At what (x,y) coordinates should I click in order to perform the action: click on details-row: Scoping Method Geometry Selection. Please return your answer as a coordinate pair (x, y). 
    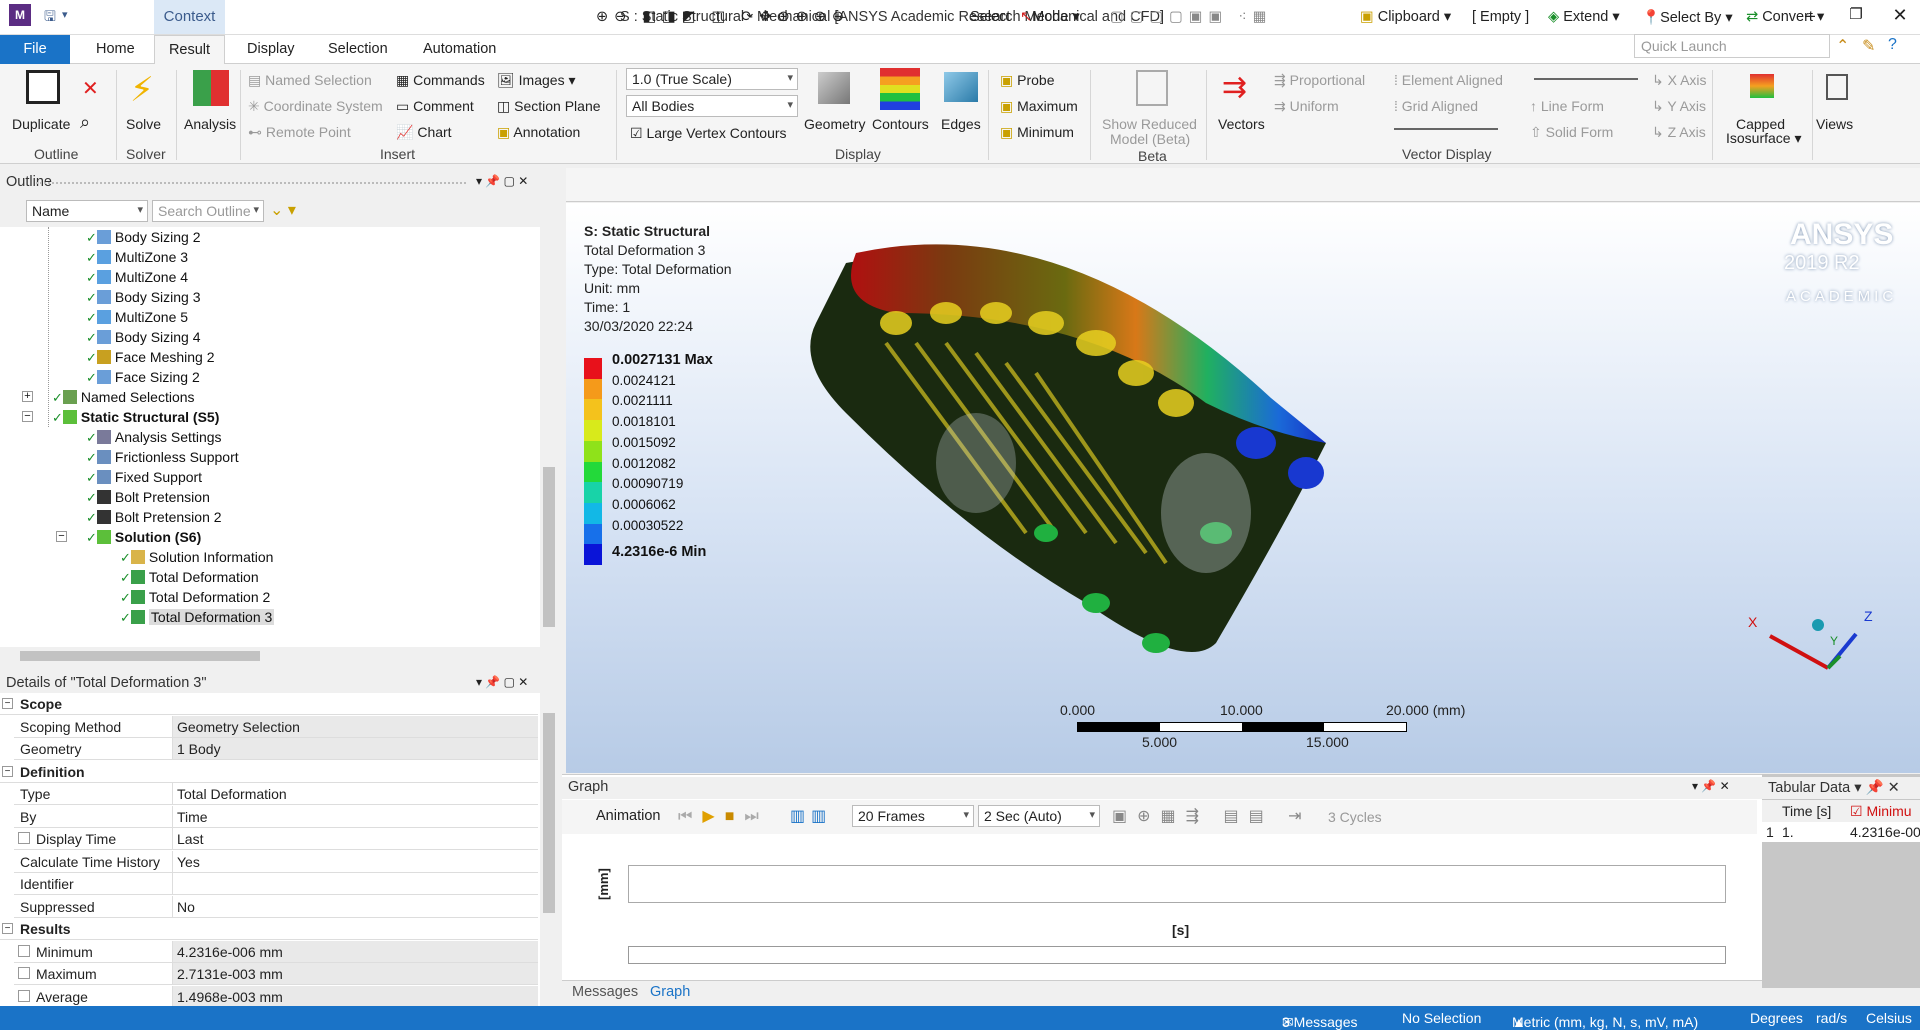
    Looking at the image, I should click on (276, 726).